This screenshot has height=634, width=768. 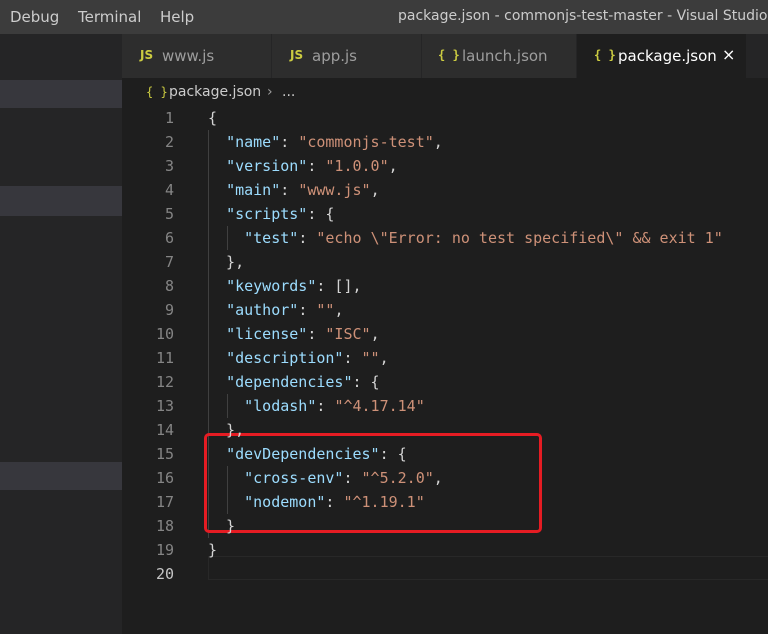 What do you see at coordinates (164, 574) in the screenshot?
I see `line-number: 20` at bounding box center [164, 574].